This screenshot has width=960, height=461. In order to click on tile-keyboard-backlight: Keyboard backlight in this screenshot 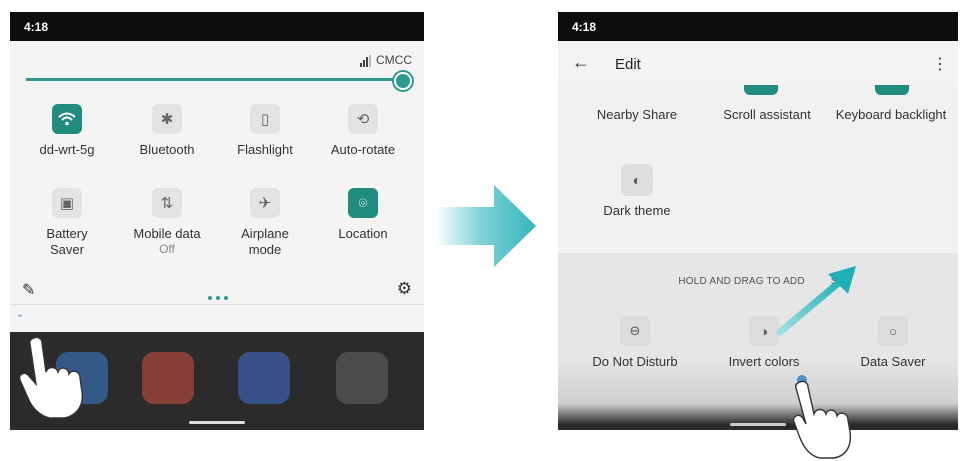, I will do `click(891, 111)`.